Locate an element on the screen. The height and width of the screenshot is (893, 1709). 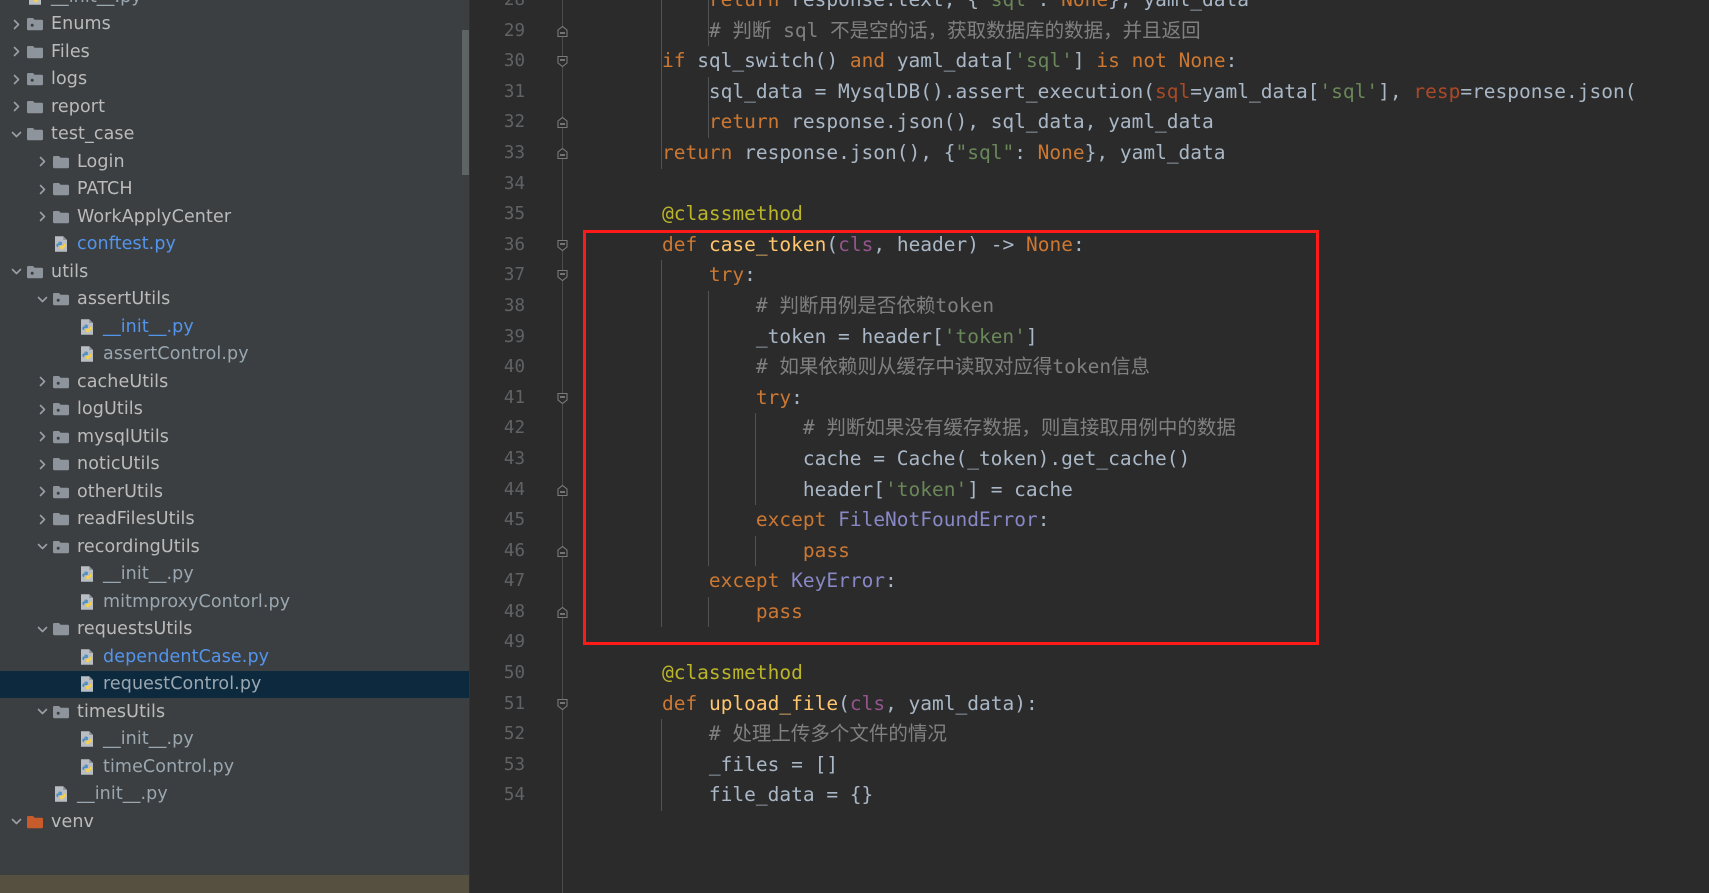
code-line: 52 # 处理上传多个文件的情况 is located at coordinates (1089, 734).